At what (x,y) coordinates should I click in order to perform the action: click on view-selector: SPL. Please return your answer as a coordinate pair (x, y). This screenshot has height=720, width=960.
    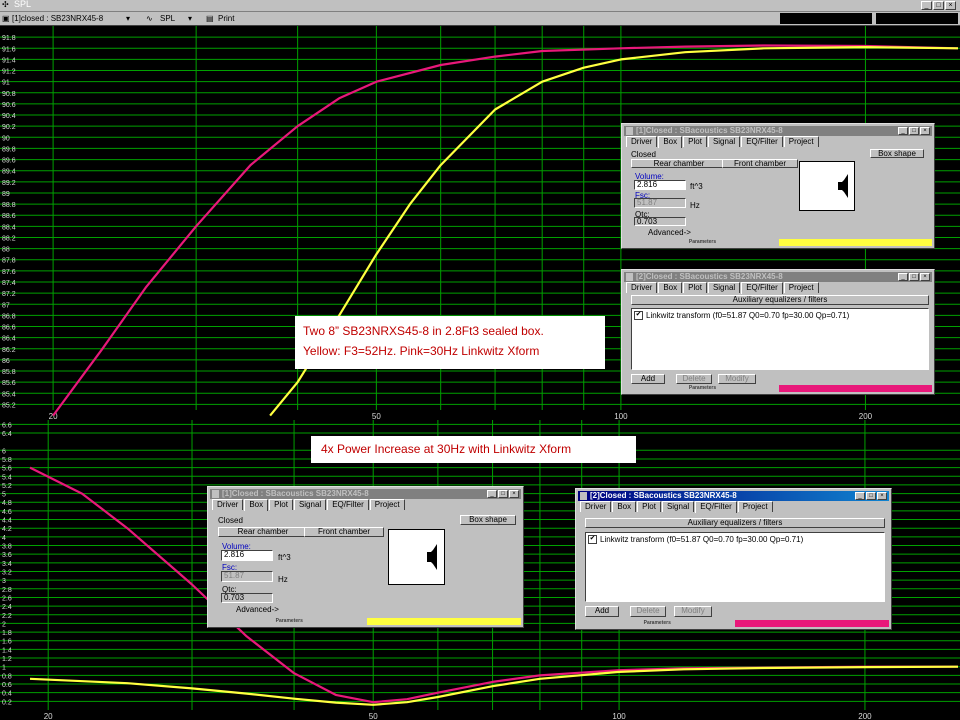
    Looking at the image, I should click on (167, 18).